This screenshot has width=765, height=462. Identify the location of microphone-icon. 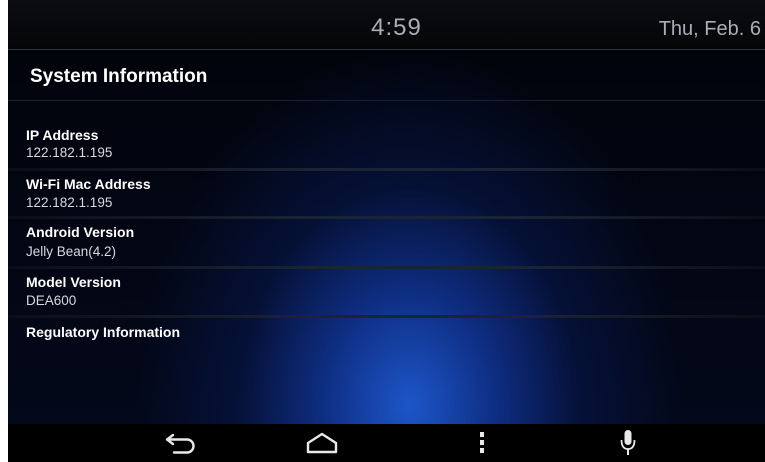
(628, 442).